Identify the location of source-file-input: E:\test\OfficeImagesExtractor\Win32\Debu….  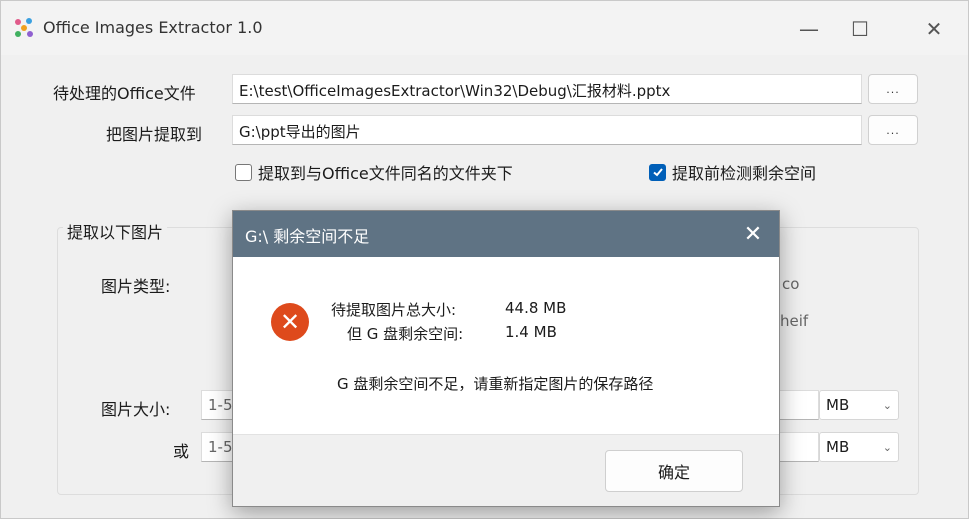
(547, 89).